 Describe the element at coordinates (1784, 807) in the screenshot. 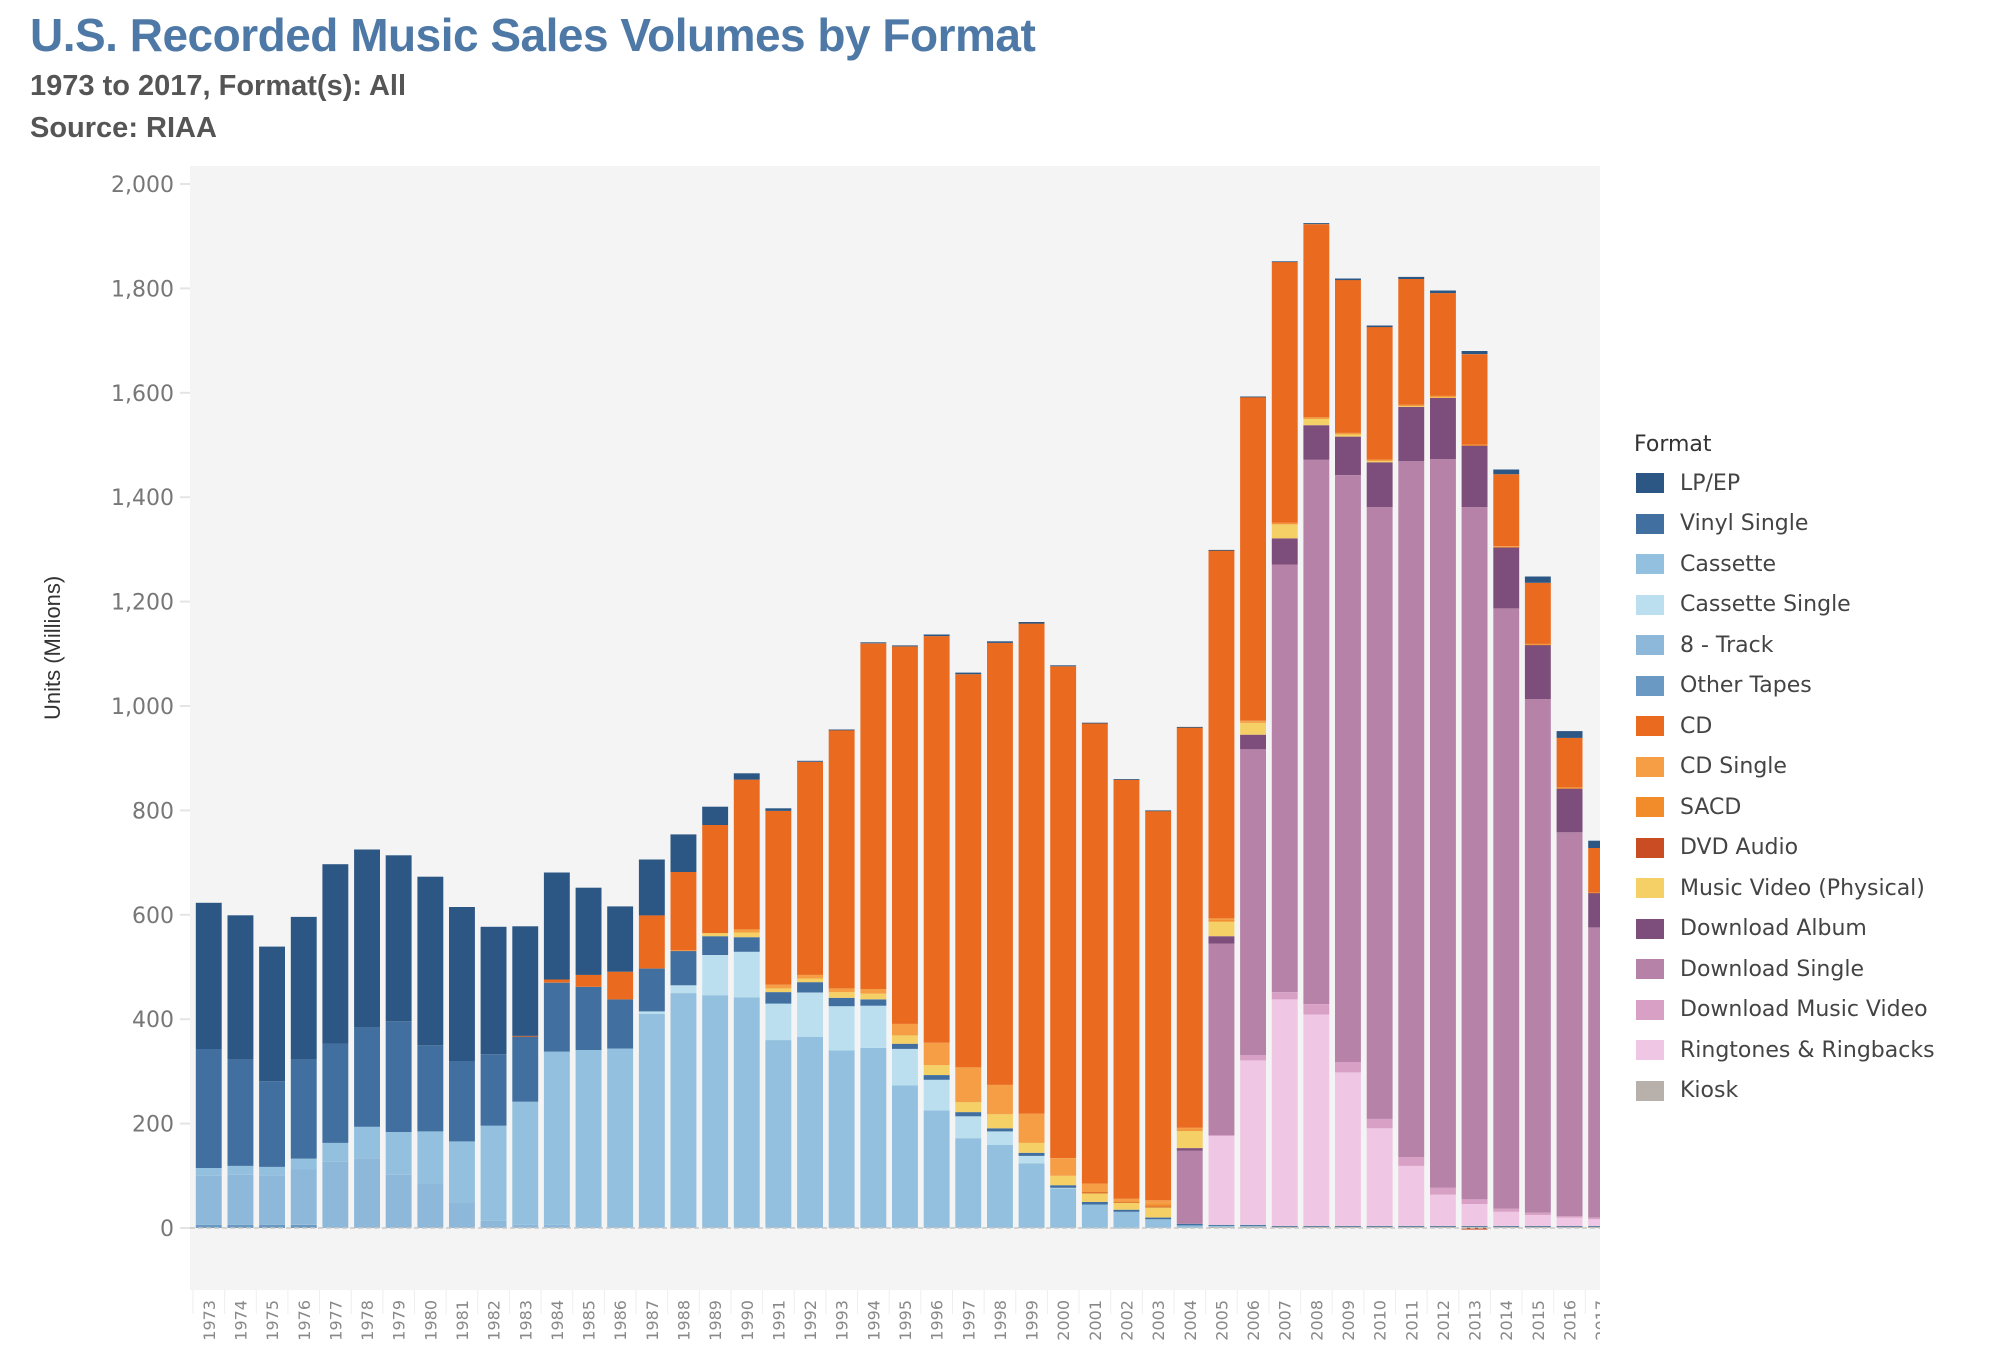

I see `legend-item: SACD` at that location.